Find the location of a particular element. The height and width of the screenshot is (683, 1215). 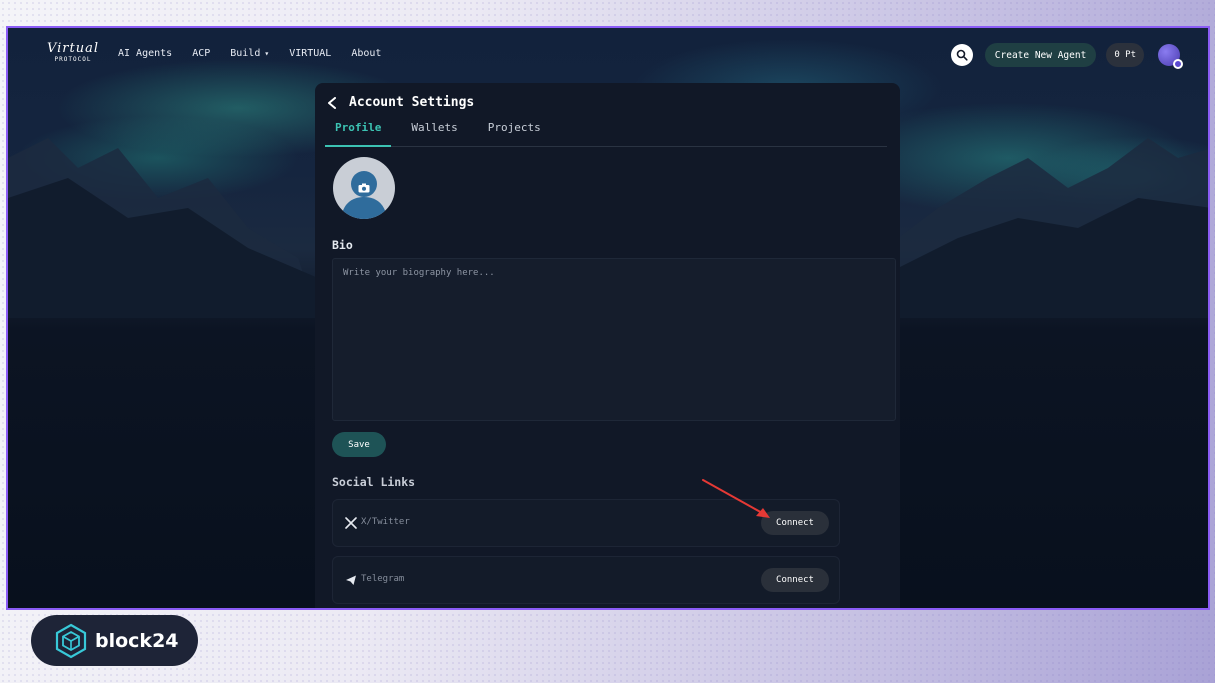

virtual-protocol-logo: Virtual PROTOCOL is located at coordinates (73, 53).